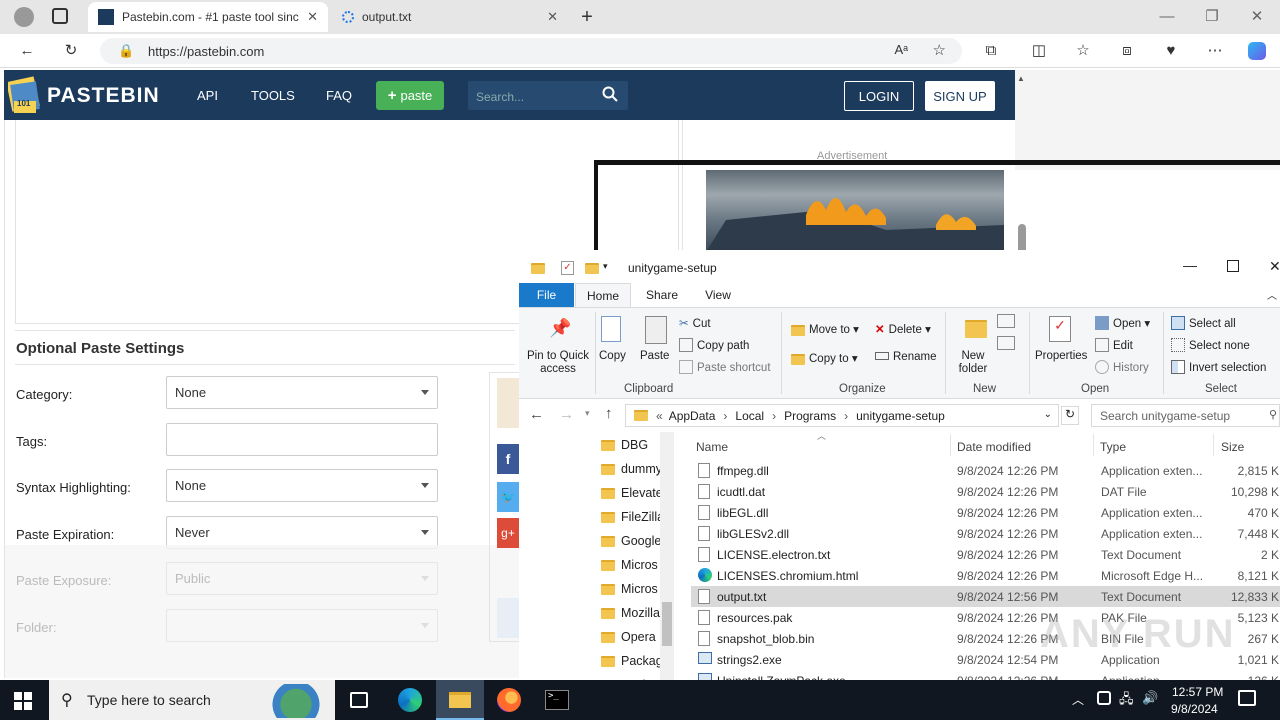  Describe the element at coordinates (991, 51) in the screenshot. I see `extensions-icon: ⧉` at that location.